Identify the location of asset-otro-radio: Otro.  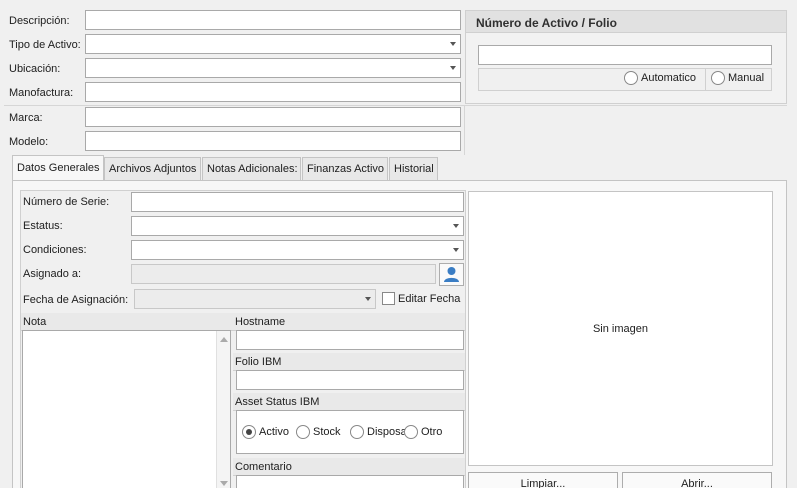
(423, 432).